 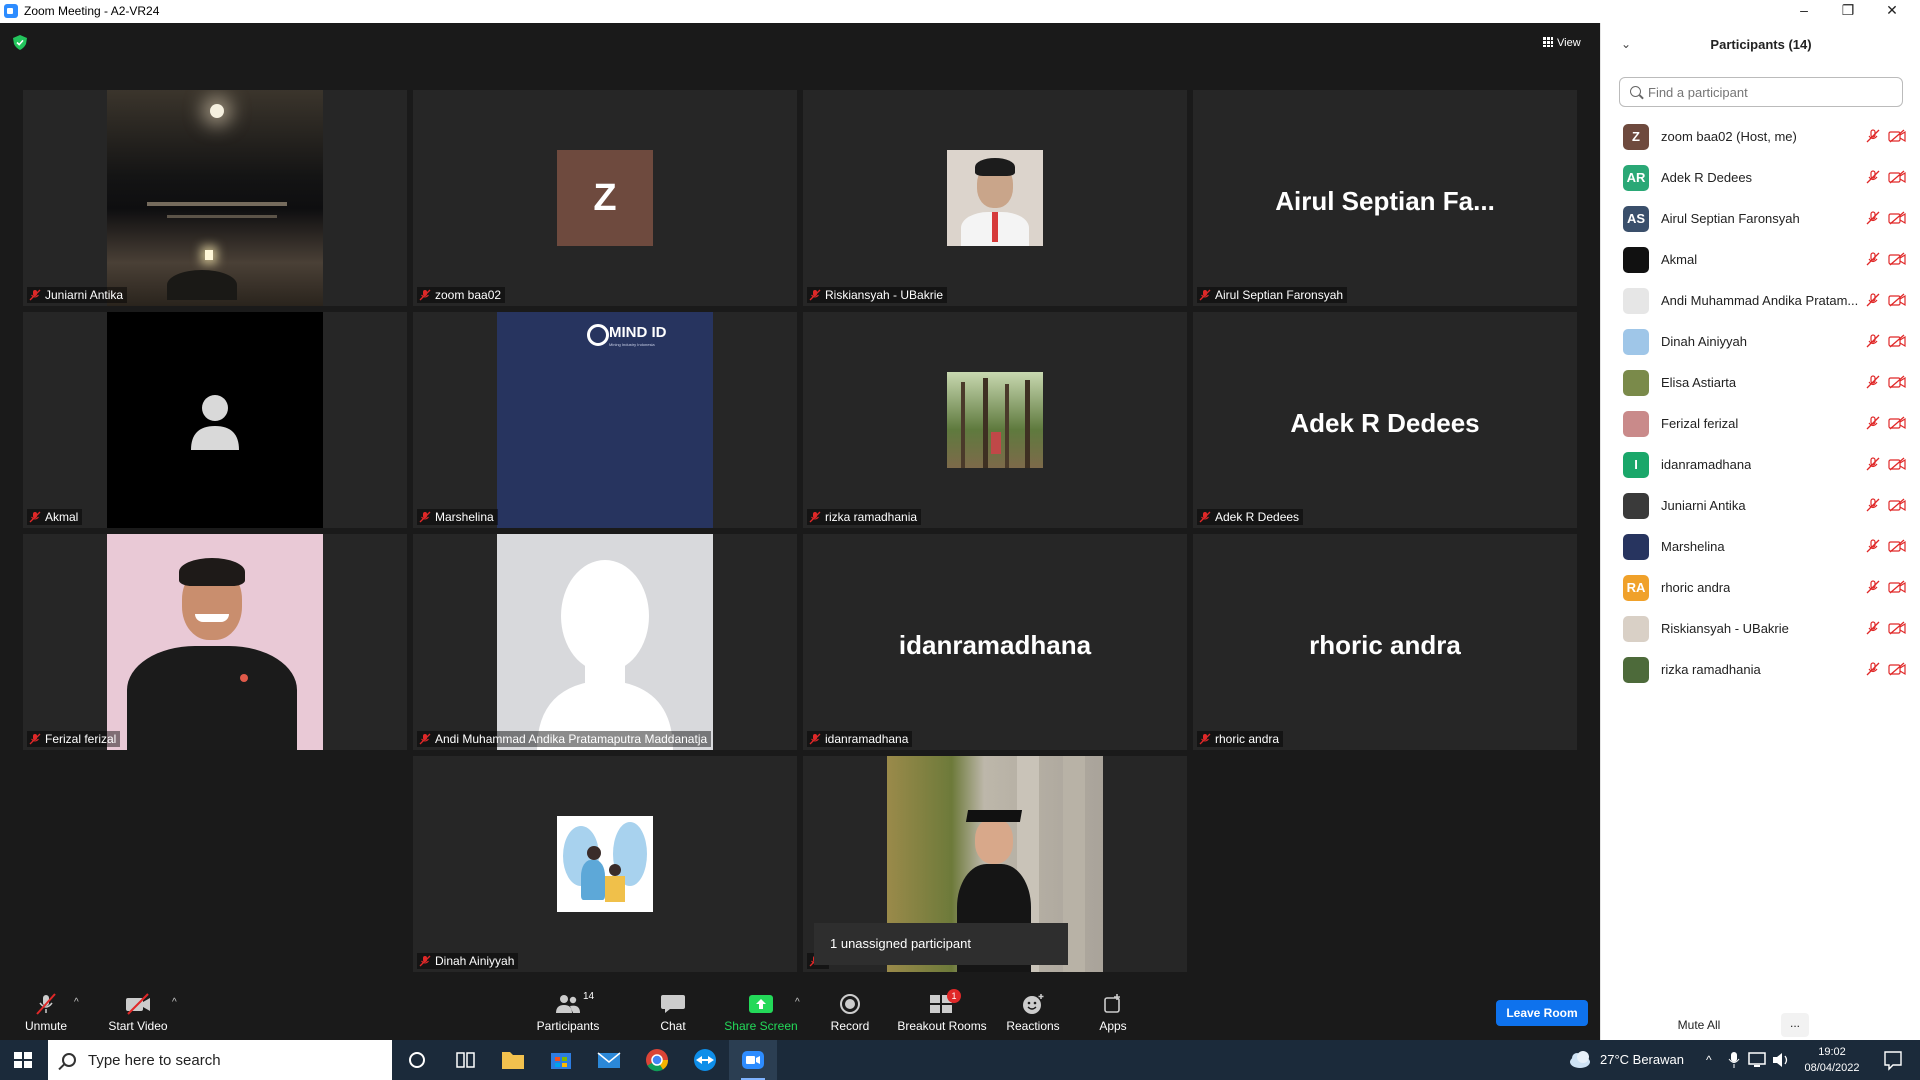 What do you see at coordinates (673, 1004) in the screenshot?
I see `chat-bubble-icon` at bounding box center [673, 1004].